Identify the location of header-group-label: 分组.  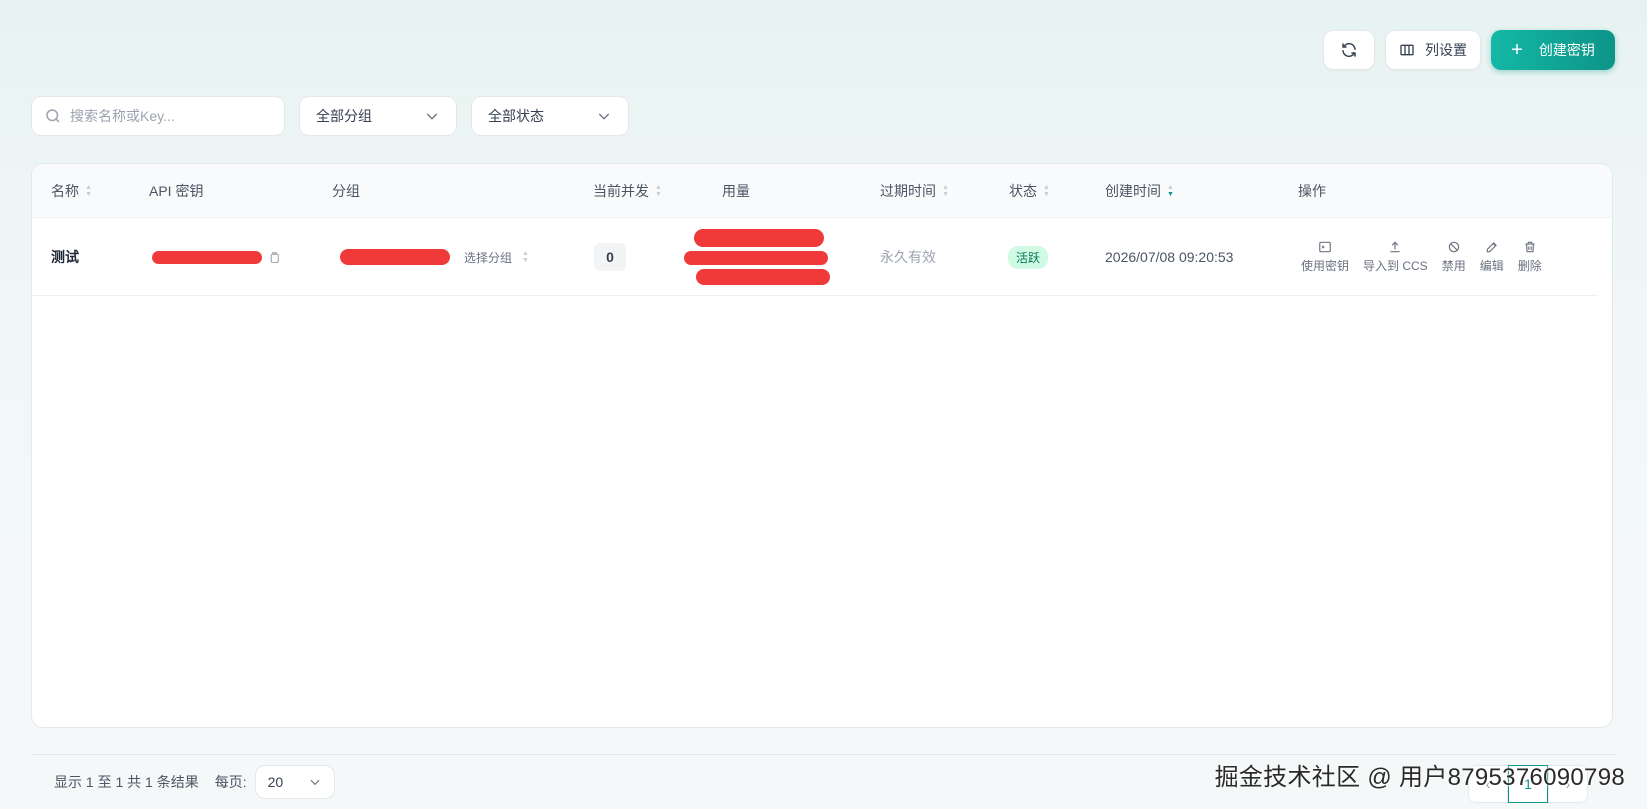
(346, 191).